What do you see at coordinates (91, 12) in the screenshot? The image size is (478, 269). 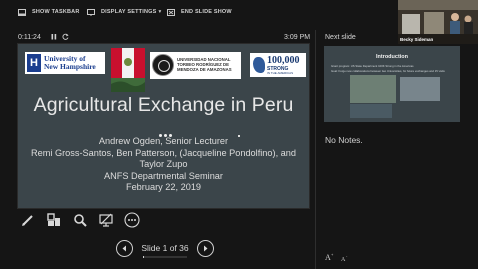 I see `display-icon` at bounding box center [91, 12].